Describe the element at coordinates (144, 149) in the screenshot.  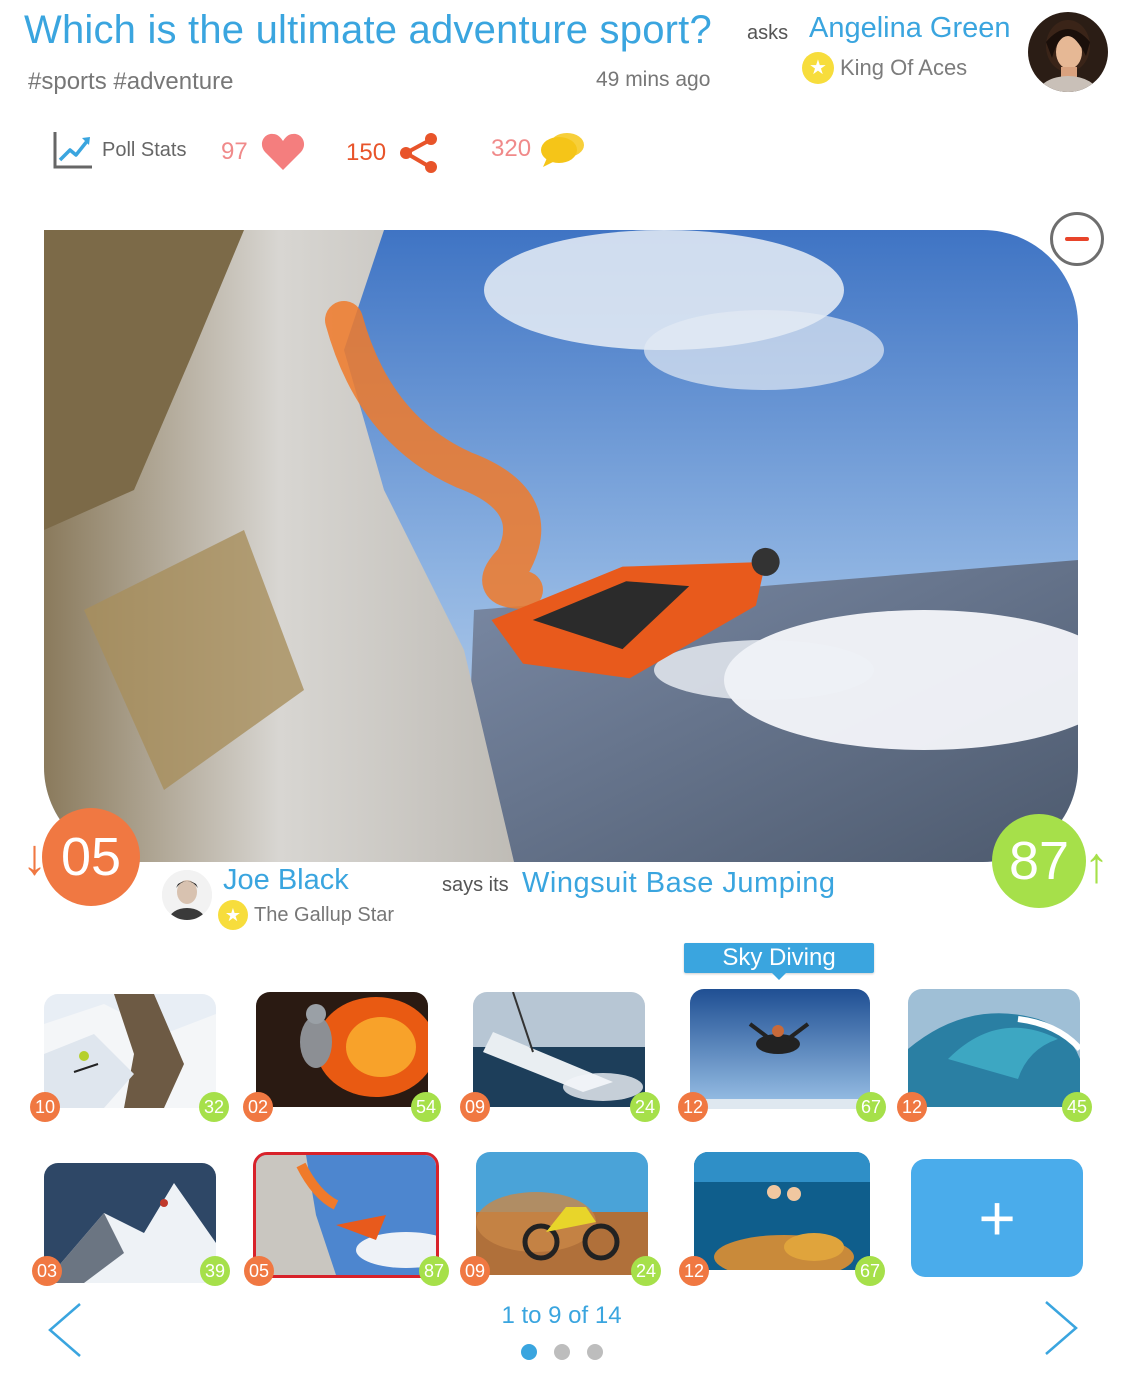
I see `poll-stats-label: Poll Stats` at that location.